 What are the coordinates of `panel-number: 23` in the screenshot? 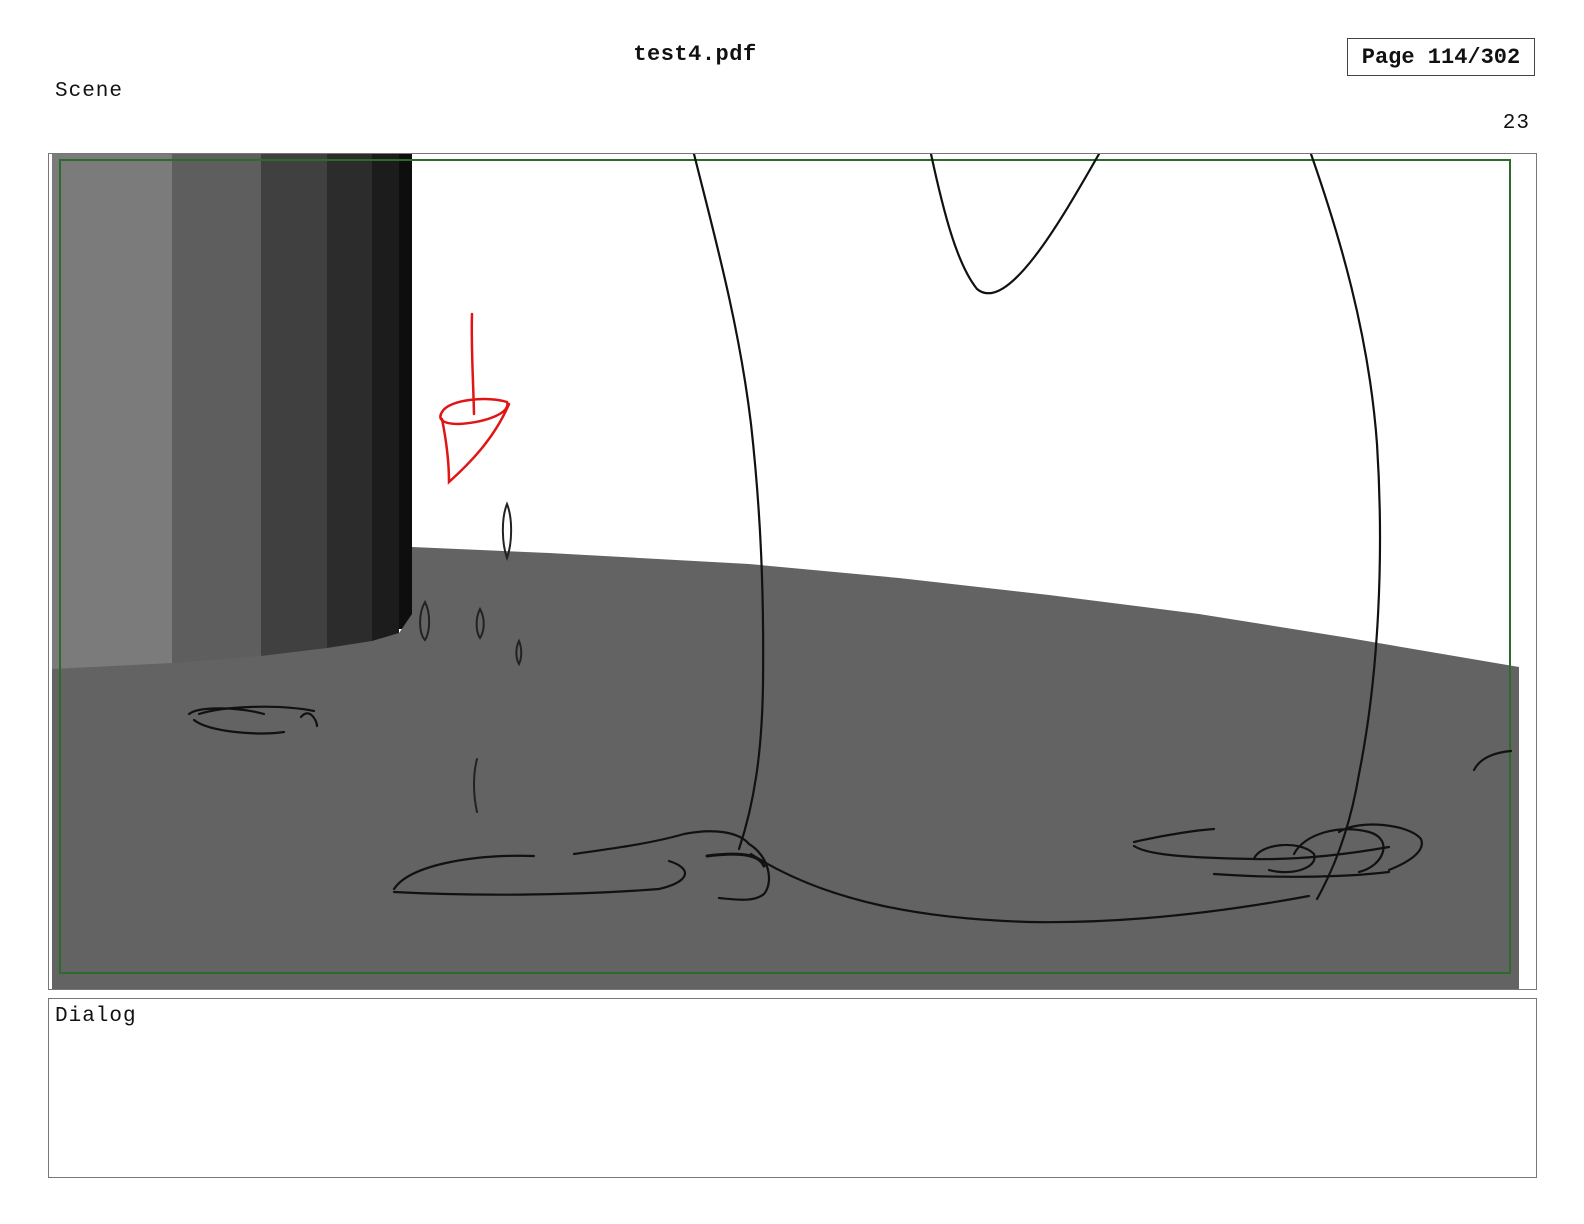 It's located at (1516, 123).